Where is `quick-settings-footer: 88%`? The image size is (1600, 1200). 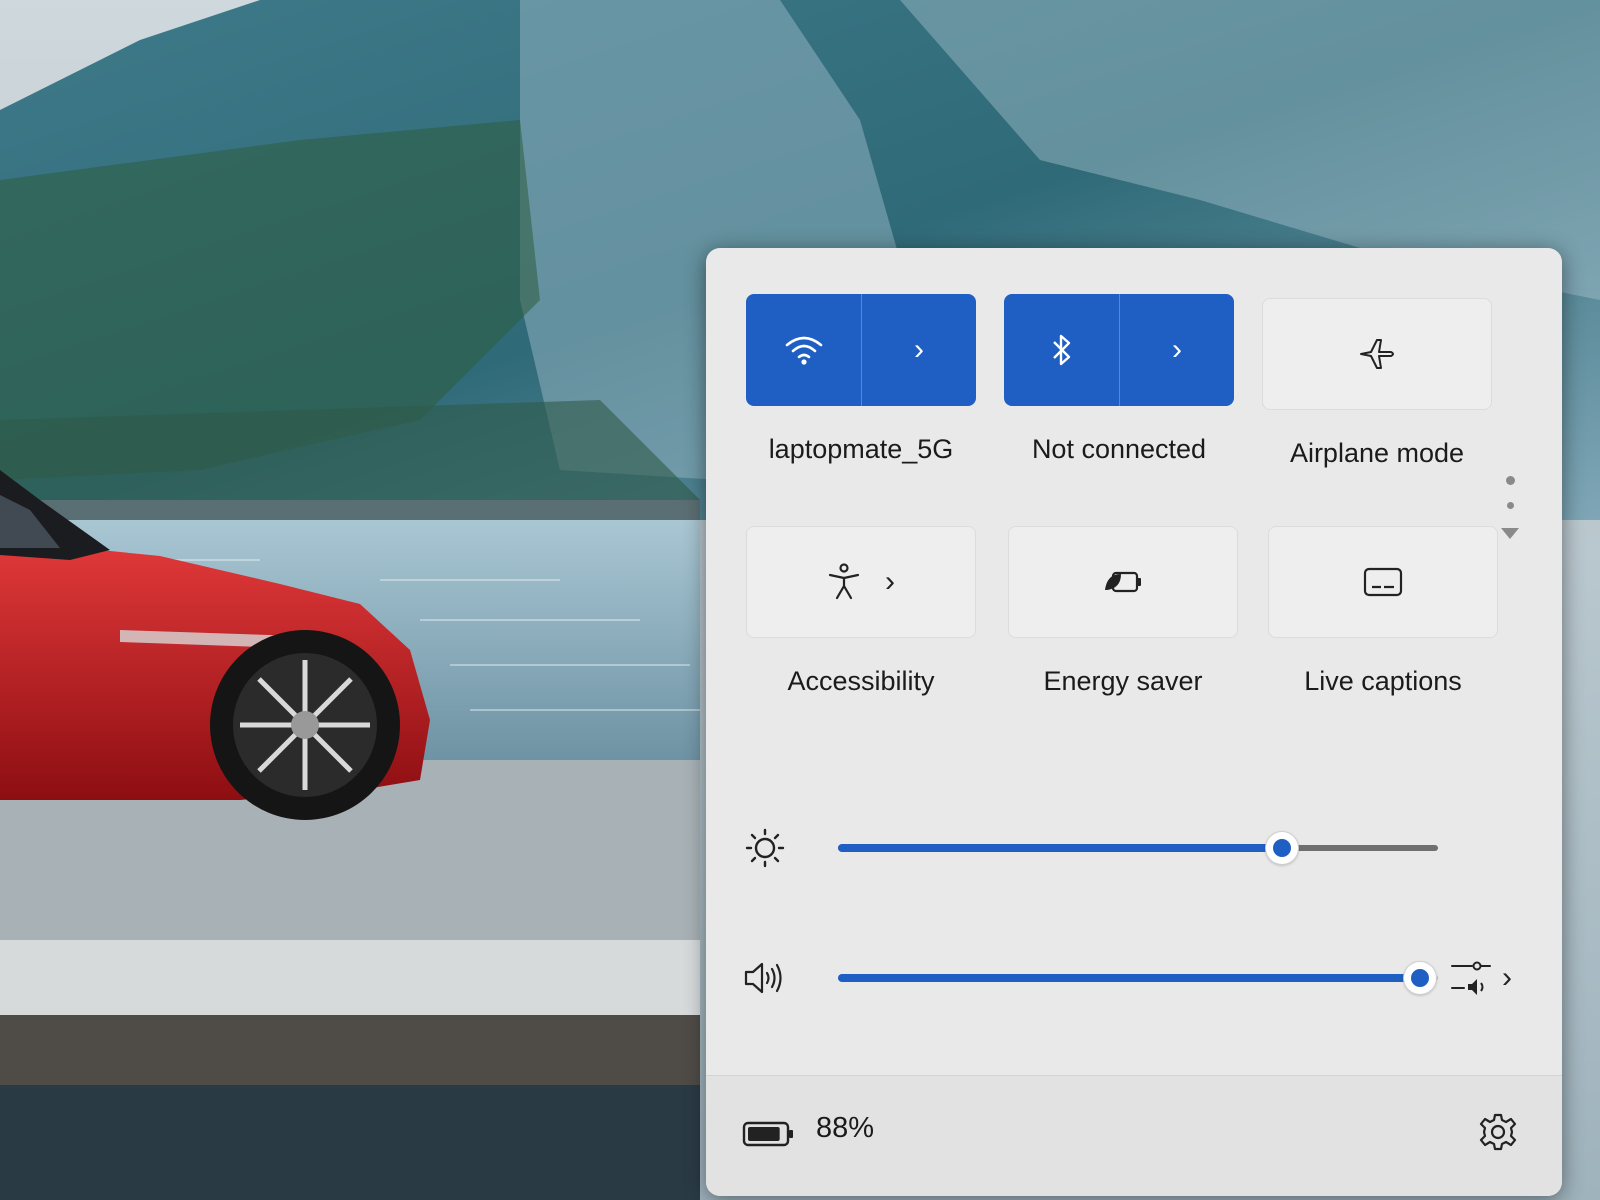 quick-settings-footer: 88% is located at coordinates (1134, 1135).